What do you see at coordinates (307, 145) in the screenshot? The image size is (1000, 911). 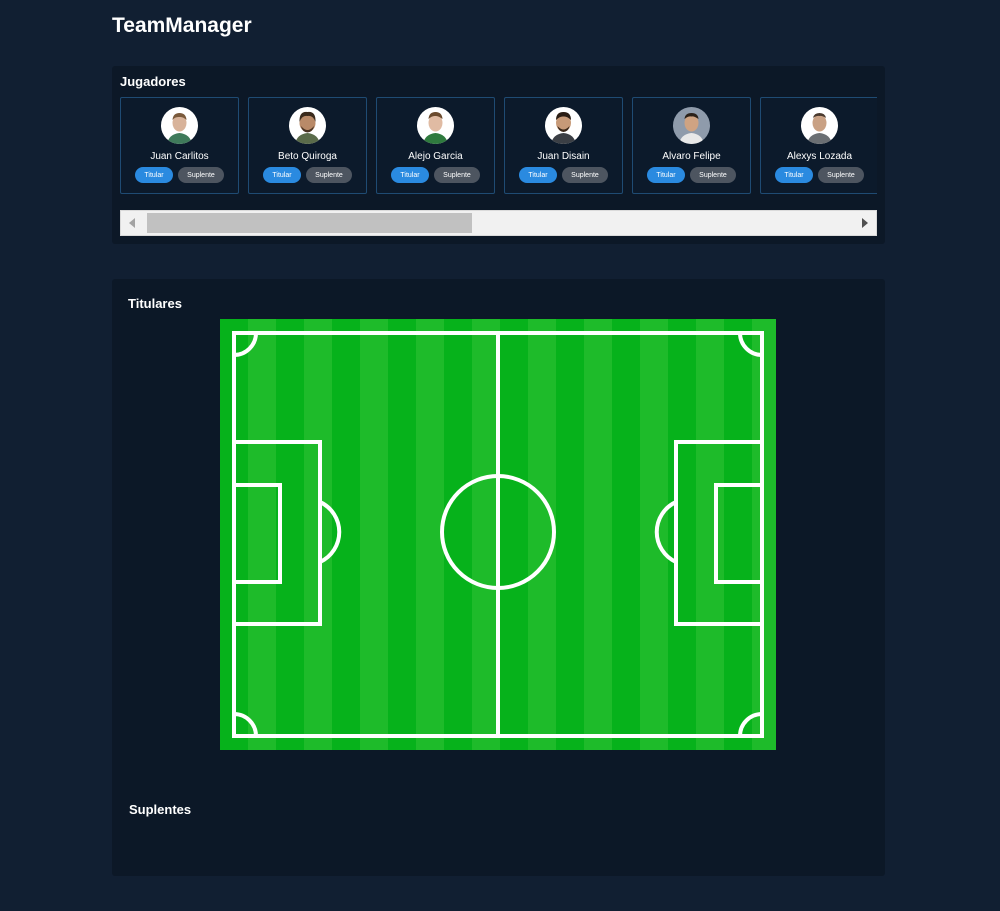 I see `player-card: Beto Quiroga Titular Suplente` at bounding box center [307, 145].